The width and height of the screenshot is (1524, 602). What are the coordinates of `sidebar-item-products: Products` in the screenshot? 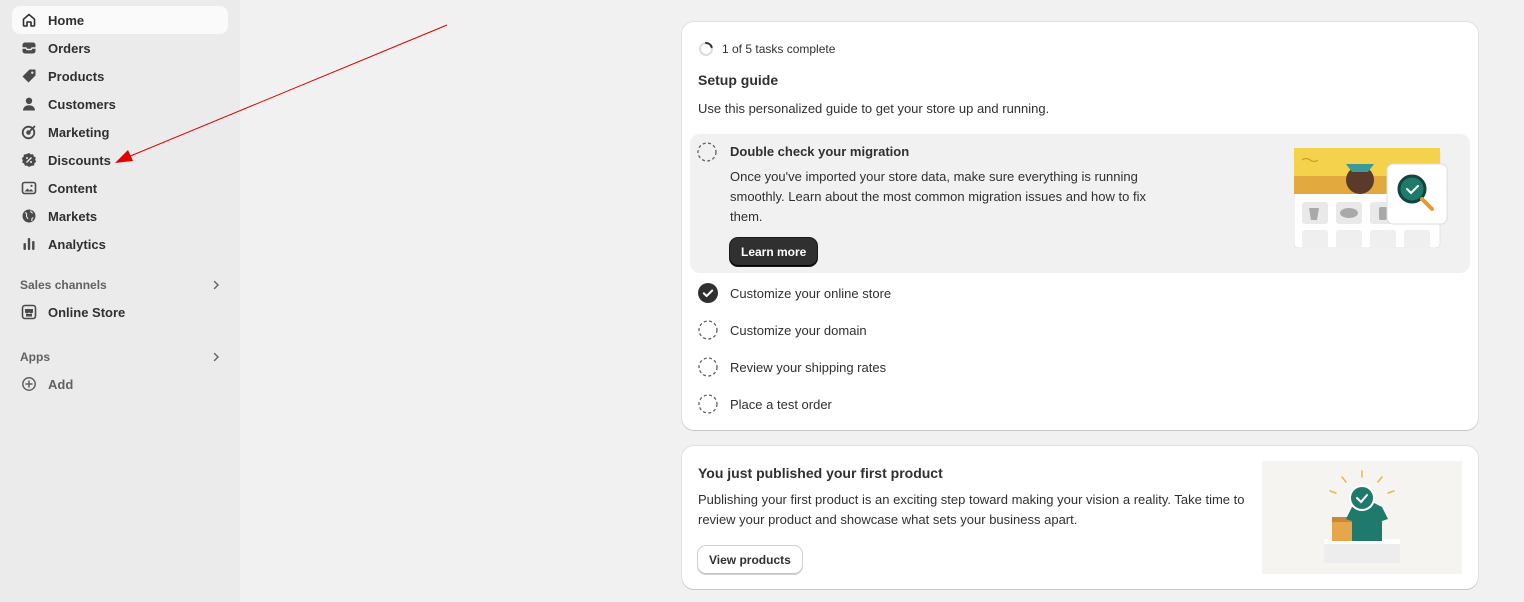 It's located at (120, 76).